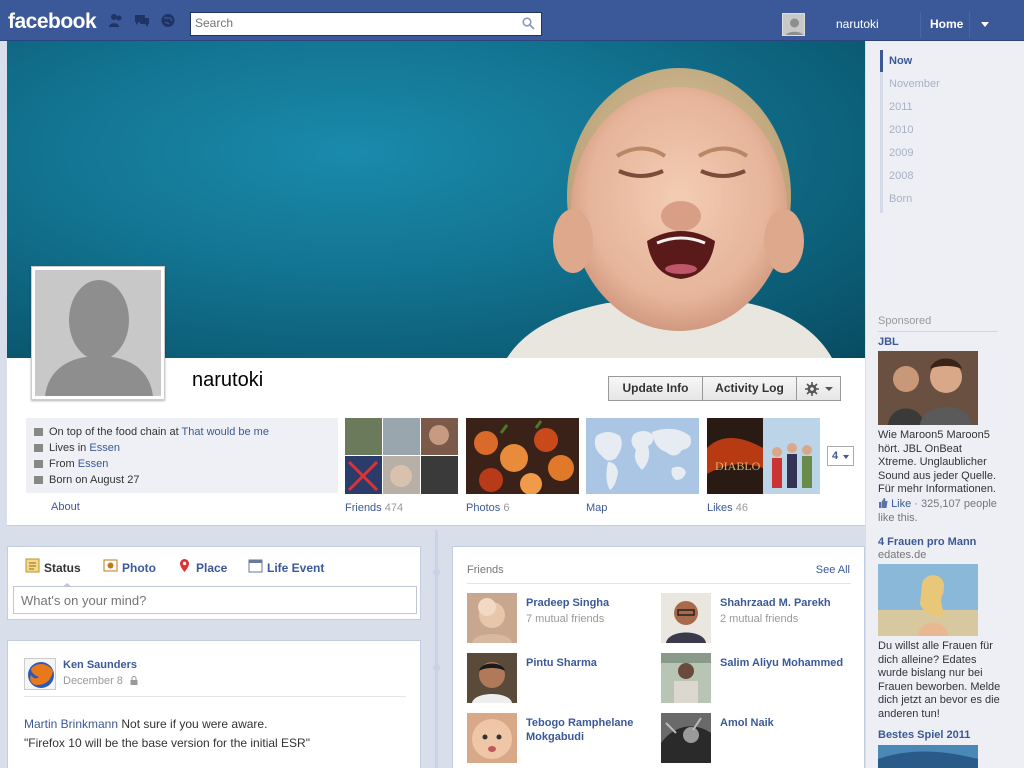 The image size is (1024, 768). Describe the element at coordinates (785, 723) in the screenshot. I see `friend-name: Amol Naik` at that location.